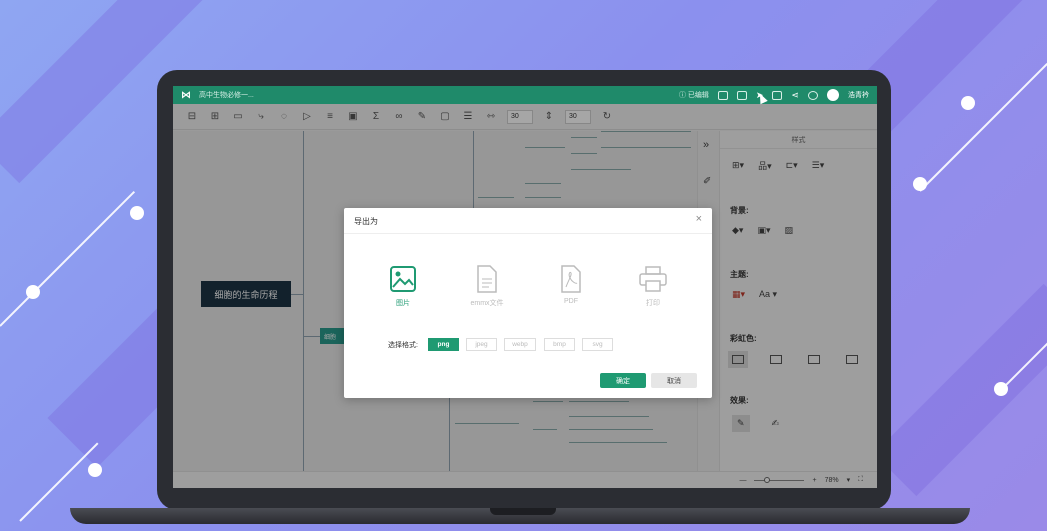  I want to click on laptop-notch, so click(523, 511).